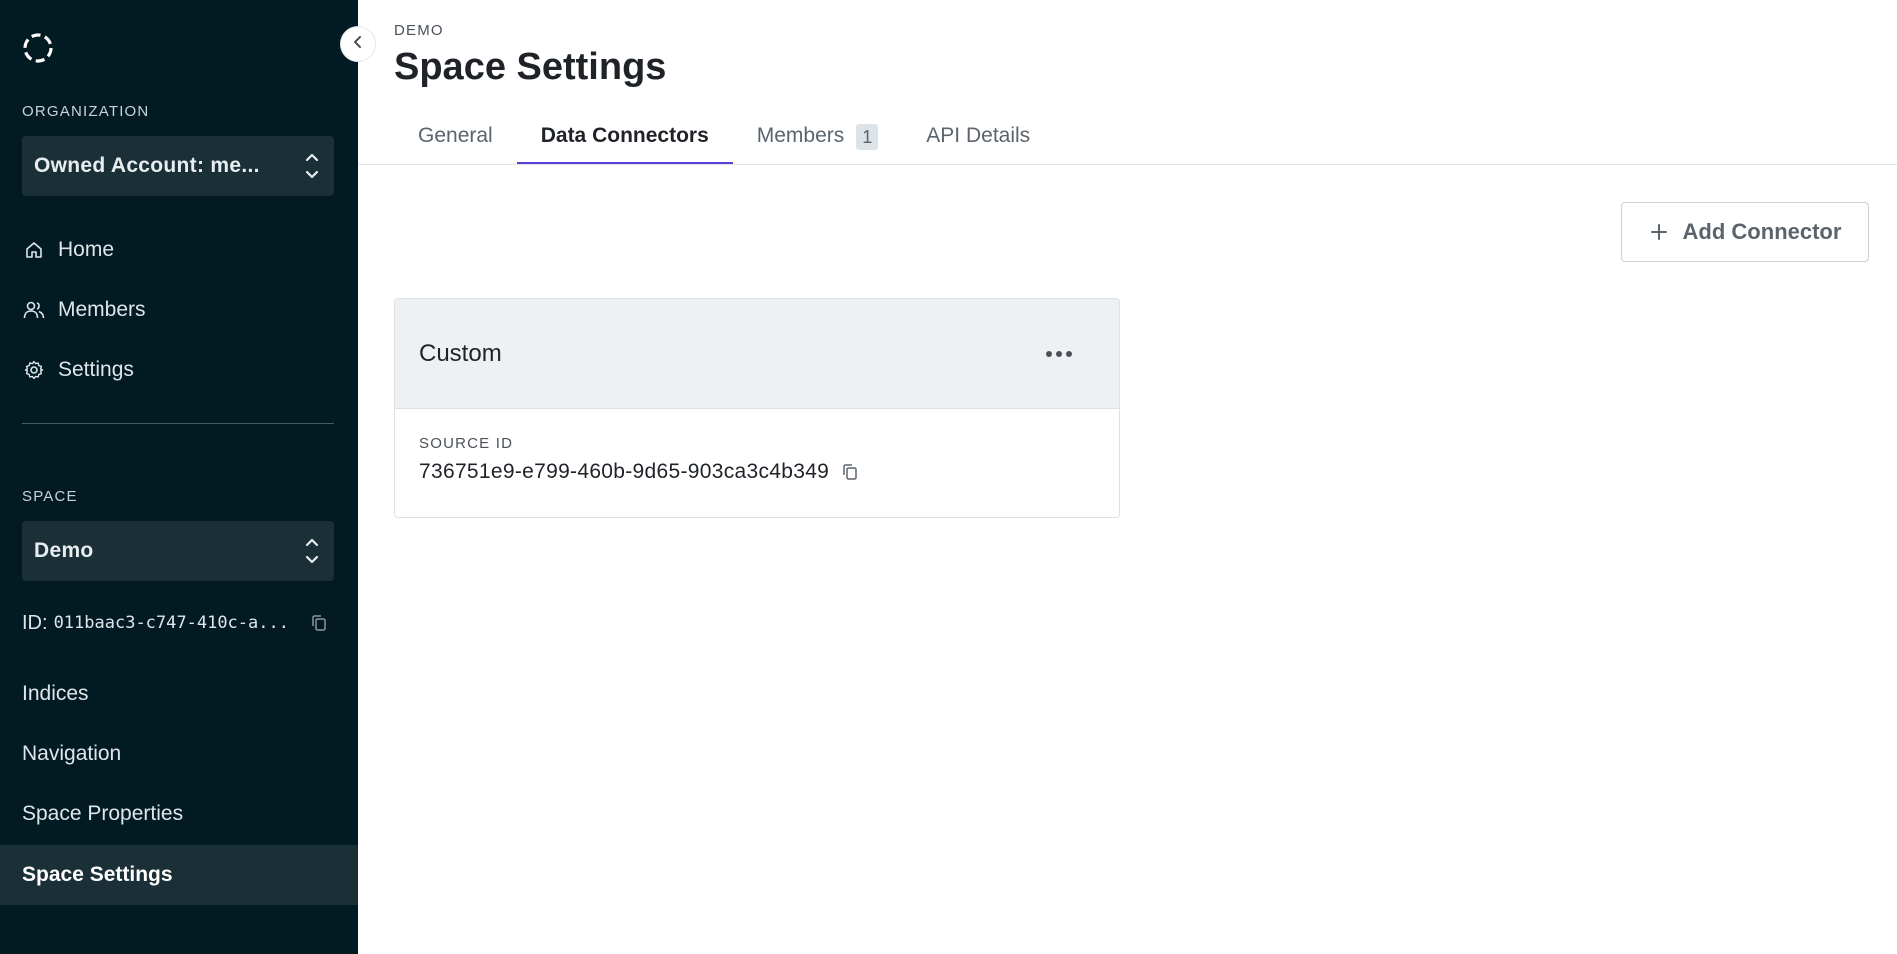 This screenshot has height=954, width=1897. Describe the element at coordinates (34, 310) in the screenshot. I see `users-icon` at that location.